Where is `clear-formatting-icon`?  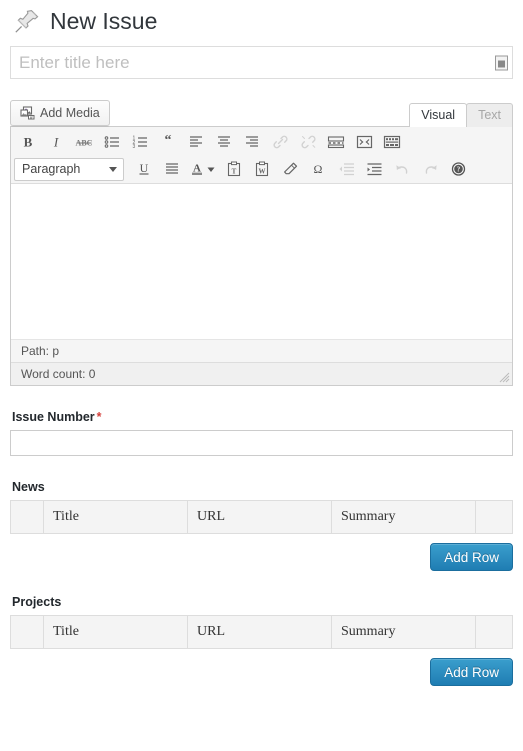 clear-formatting-icon is located at coordinates (290, 169).